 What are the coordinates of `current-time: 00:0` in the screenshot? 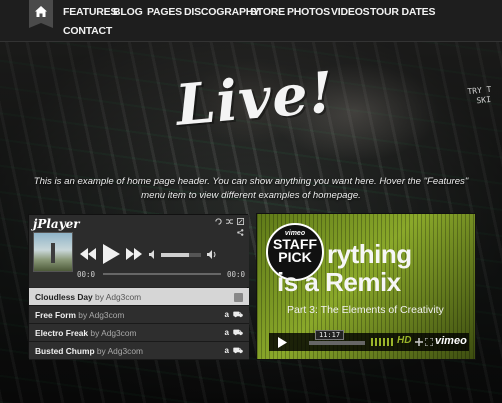 It's located at (86, 274).